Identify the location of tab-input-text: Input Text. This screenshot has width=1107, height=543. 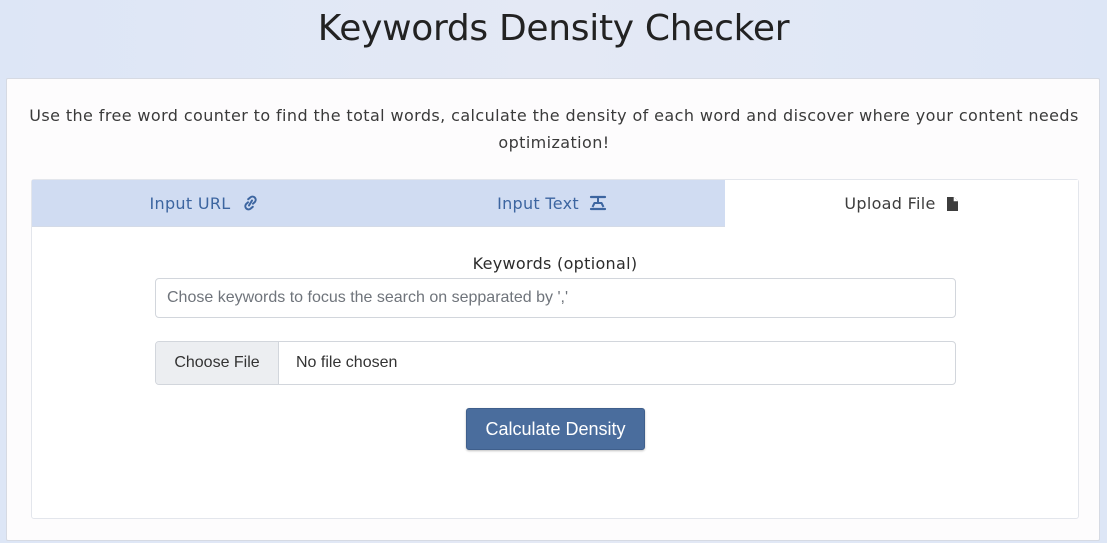
(552, 203).